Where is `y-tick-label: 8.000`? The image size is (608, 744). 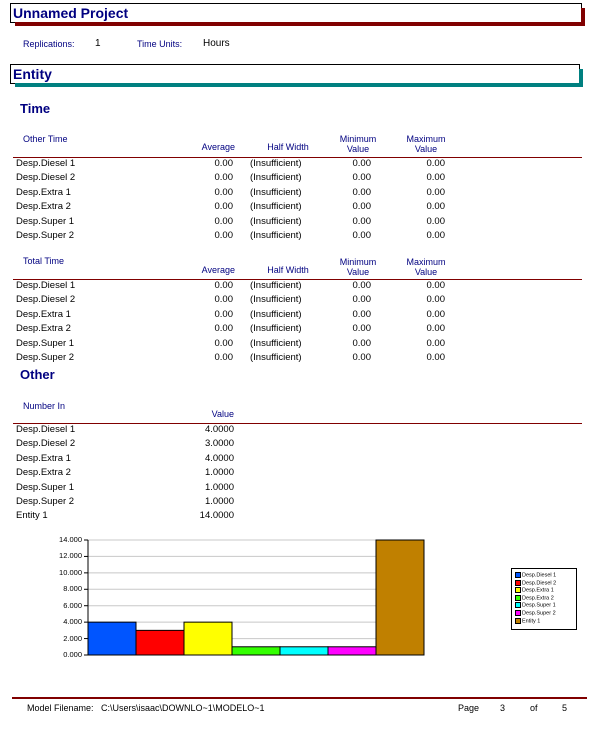 y-tick-label: 8.000 is located at coordinates (72, 589).